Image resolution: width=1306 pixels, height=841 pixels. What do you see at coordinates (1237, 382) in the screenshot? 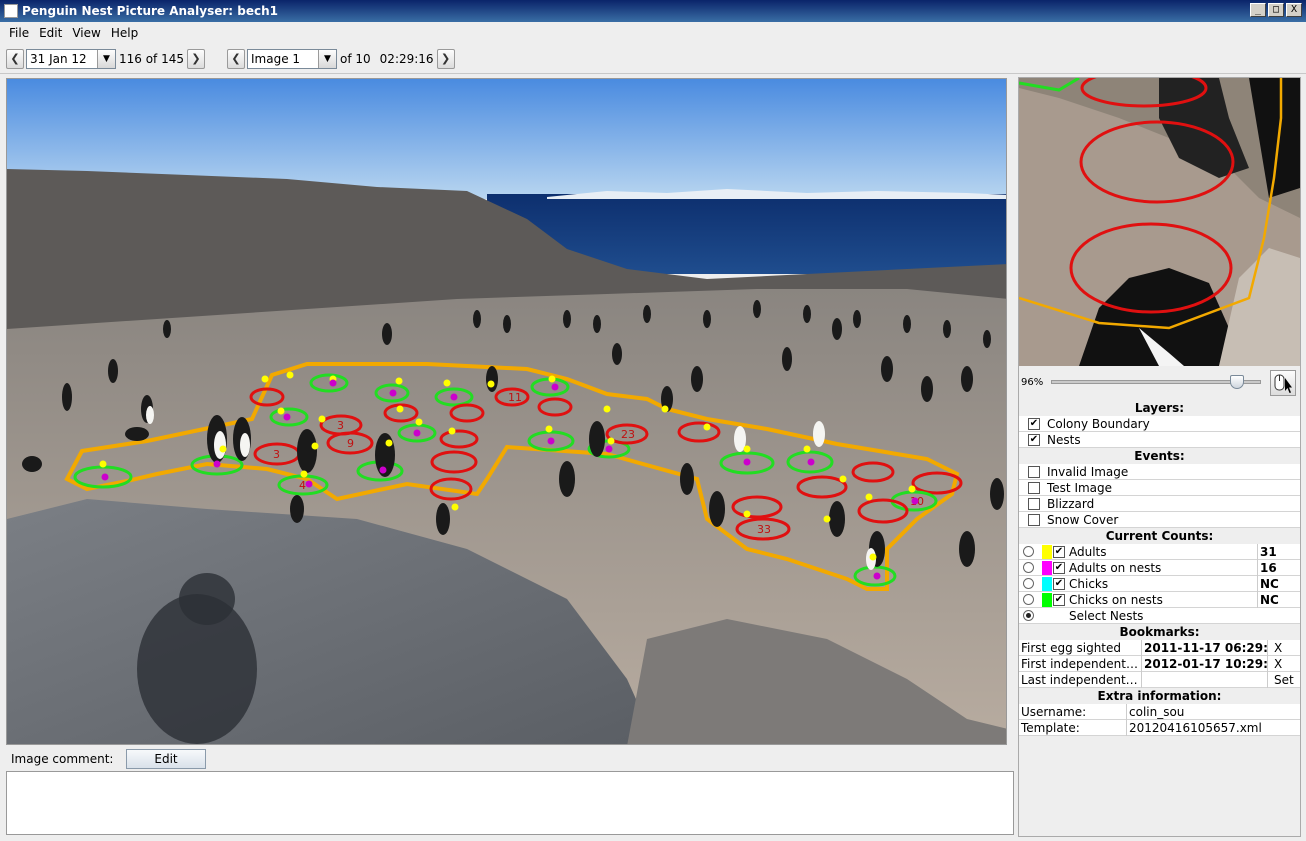
I see `zoom-slider-thumb` at bounding box center [1237, 382].